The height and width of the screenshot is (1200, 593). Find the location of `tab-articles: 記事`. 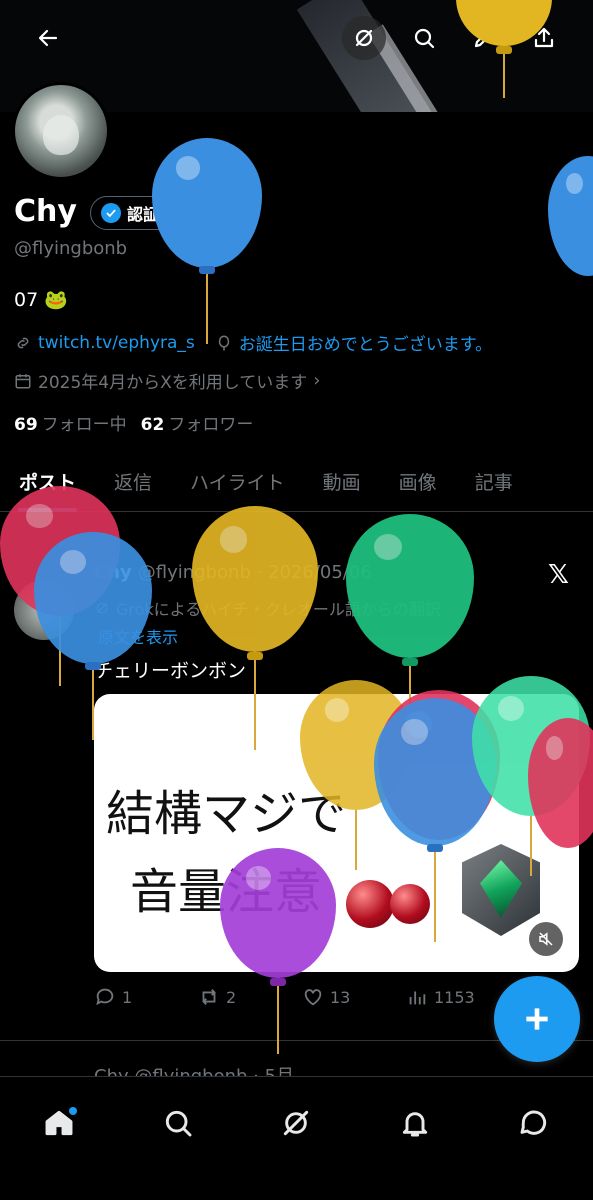

tab-articles: 記事 is located at coordinates (494, 482).